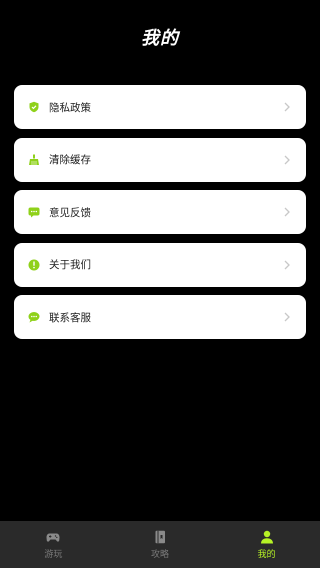  Describe the element at coordinates (70, 317) in the screenshot. I see `menu-item-label: 联系客服` at that location.